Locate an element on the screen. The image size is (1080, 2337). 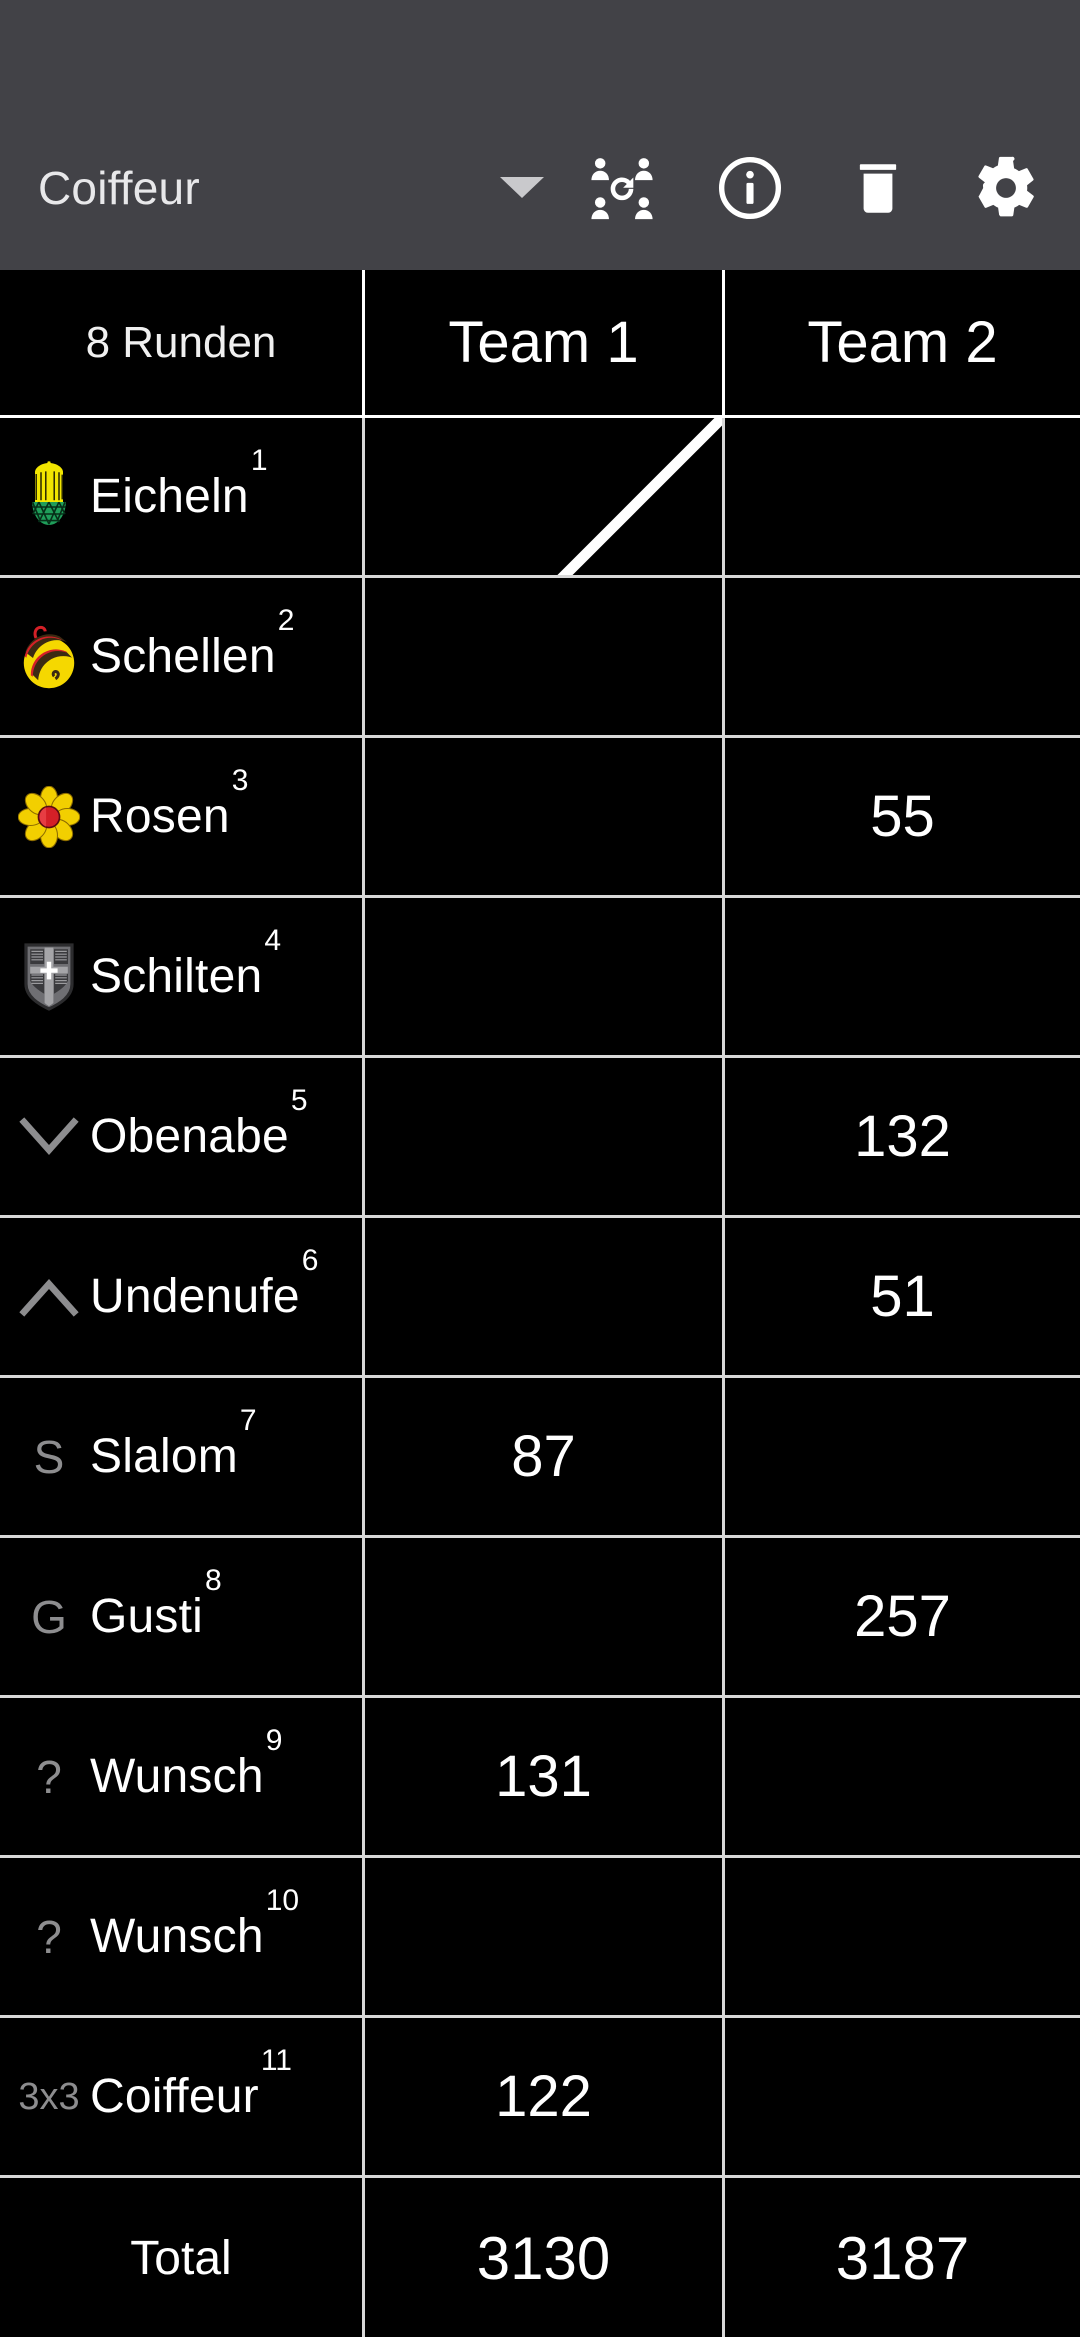
score-cell-team2: 257 is located at coordinates (901, 1618).